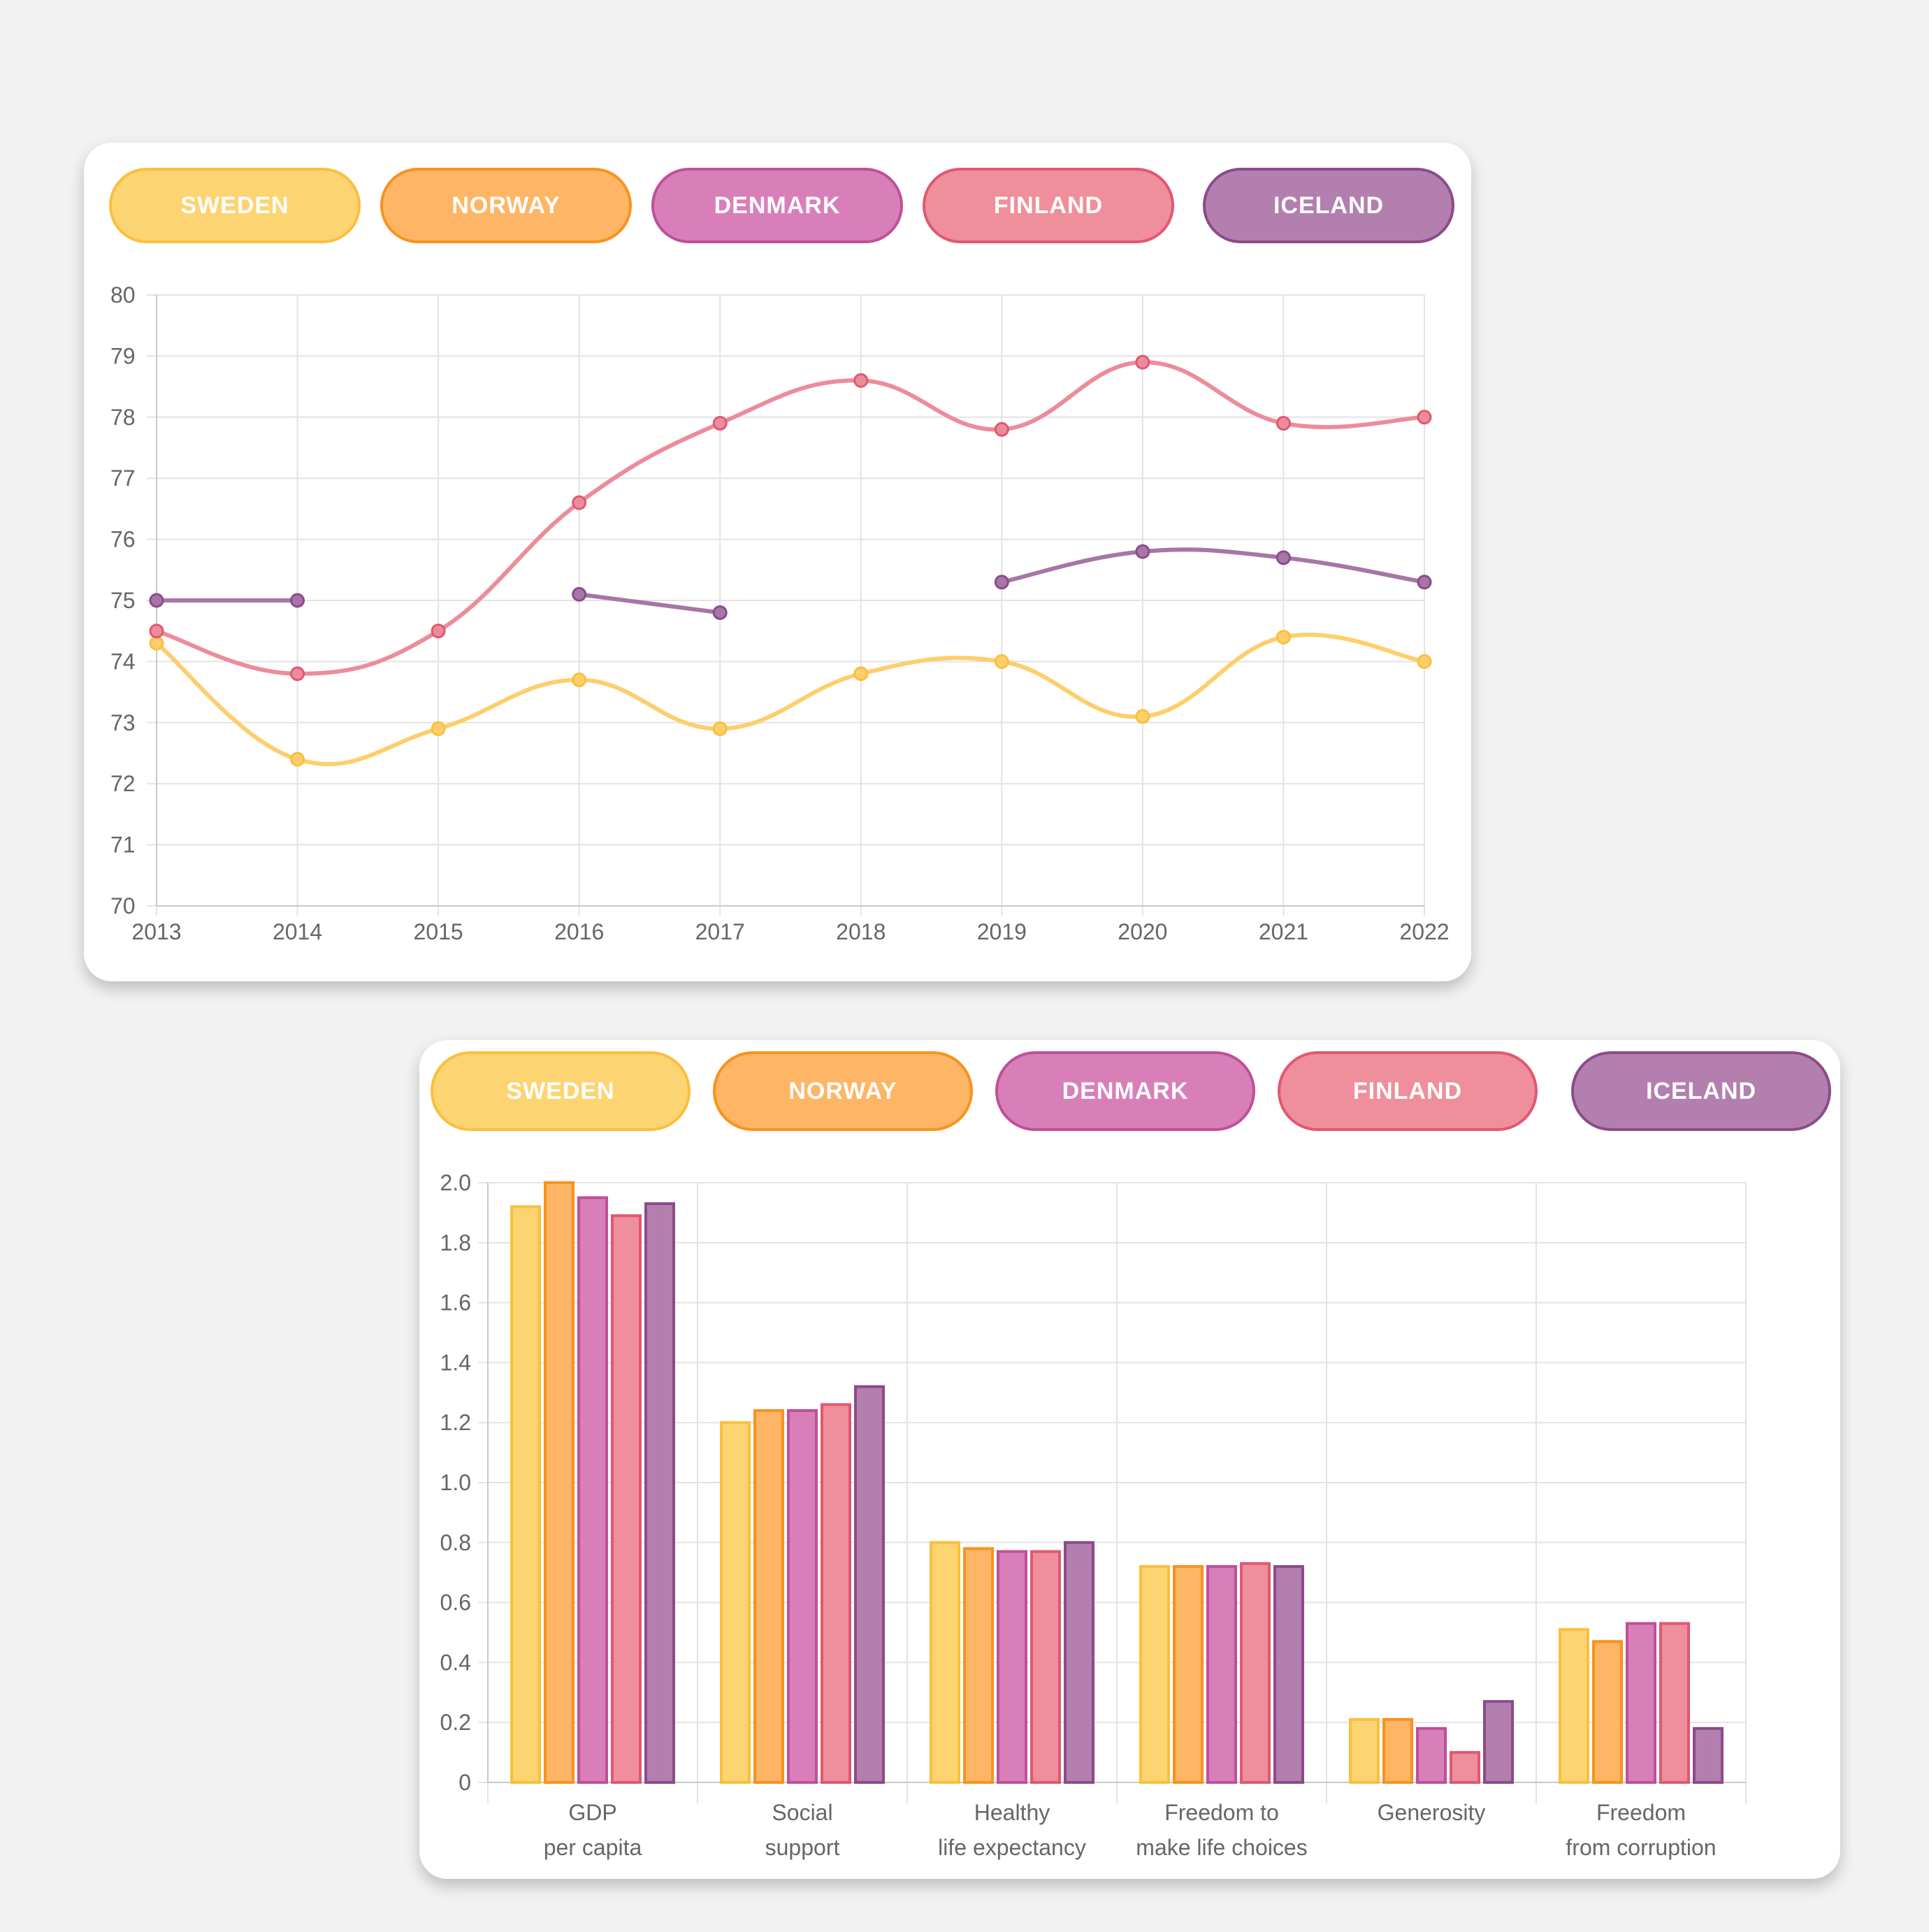  Describe the element at coordinates (659, 1493) in the screenshot. I see `bar-iceland-gdp-per-capita` at that location.